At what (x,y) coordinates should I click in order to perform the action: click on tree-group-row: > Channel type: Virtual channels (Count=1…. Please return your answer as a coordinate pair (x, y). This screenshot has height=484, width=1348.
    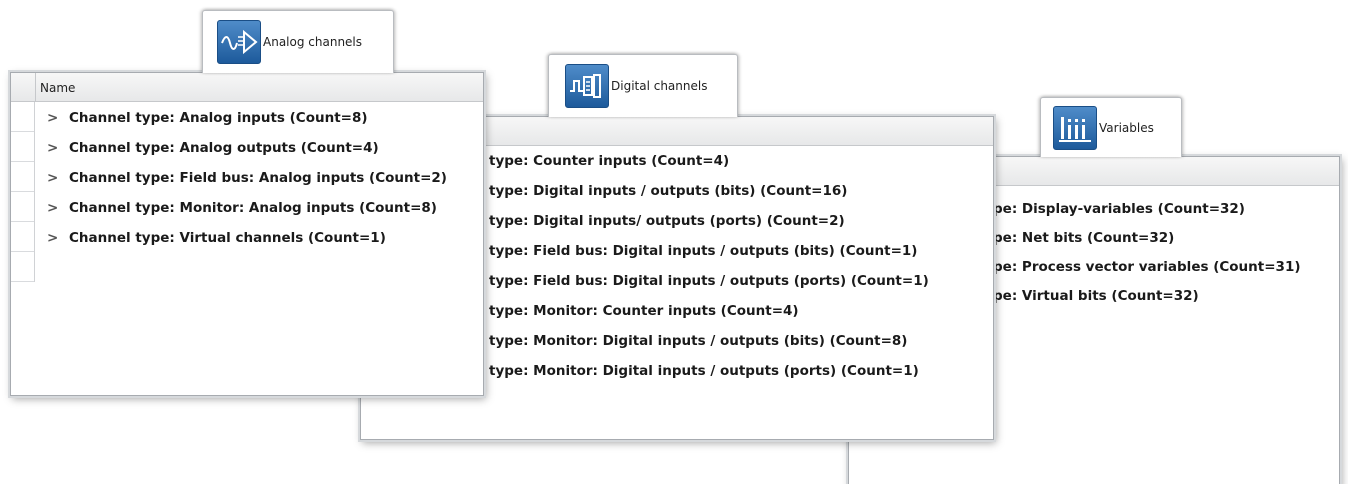
    Looking at the image, I should click on (216, 238).